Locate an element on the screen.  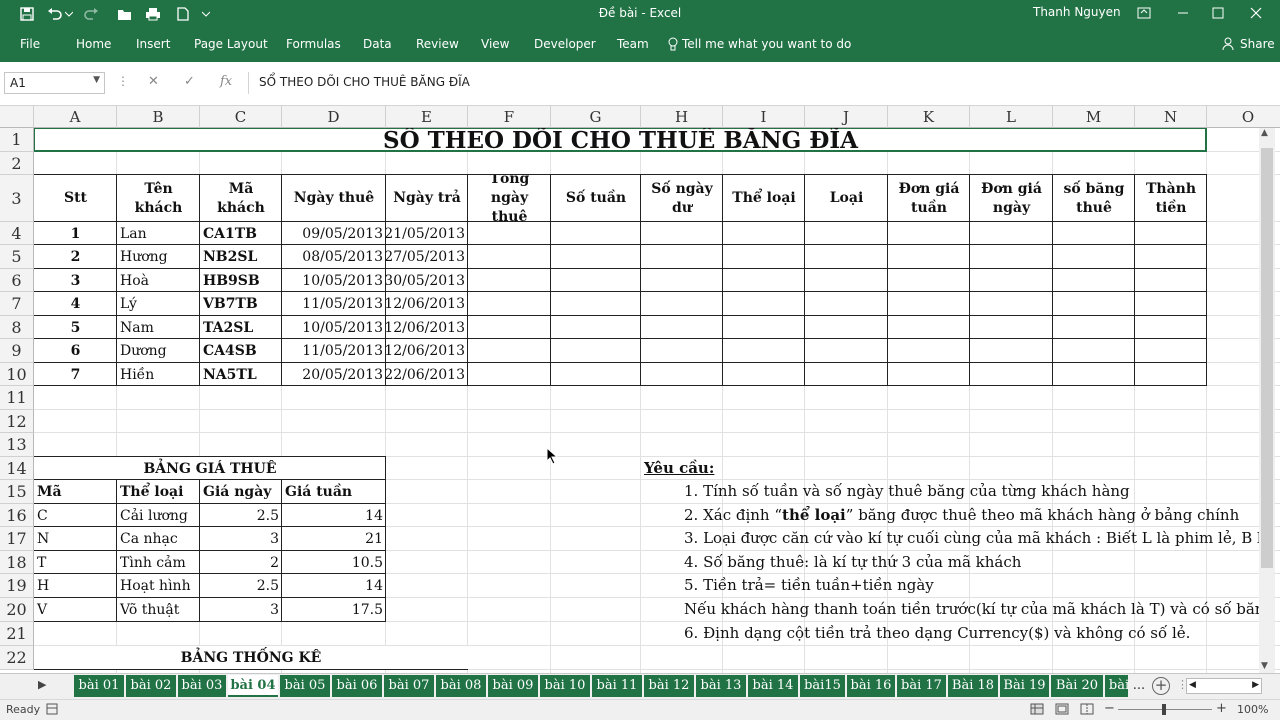
sheet-tab-4: bài 04 is located at coordinates (253, 686).